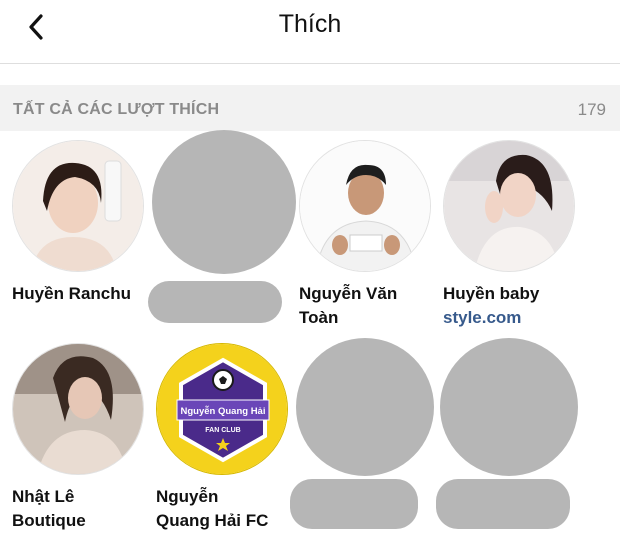  I want to click on like-item: Huyền baby style.com, so click(513, 235).